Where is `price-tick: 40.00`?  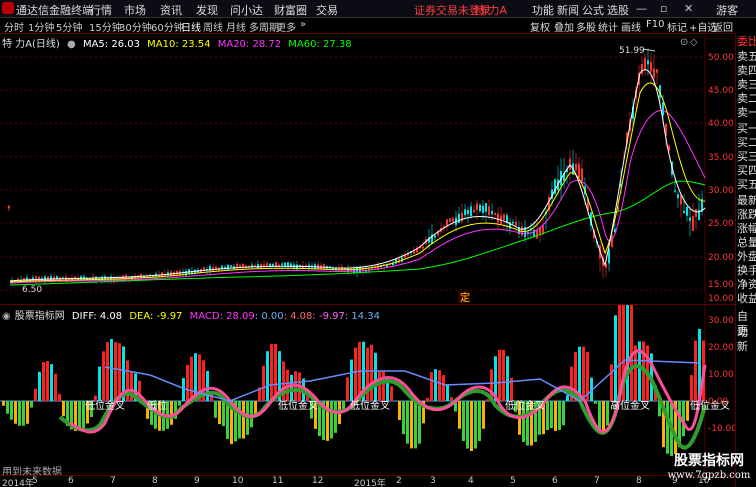
price-tick: 40.00 is located at coordinates (721, 124).